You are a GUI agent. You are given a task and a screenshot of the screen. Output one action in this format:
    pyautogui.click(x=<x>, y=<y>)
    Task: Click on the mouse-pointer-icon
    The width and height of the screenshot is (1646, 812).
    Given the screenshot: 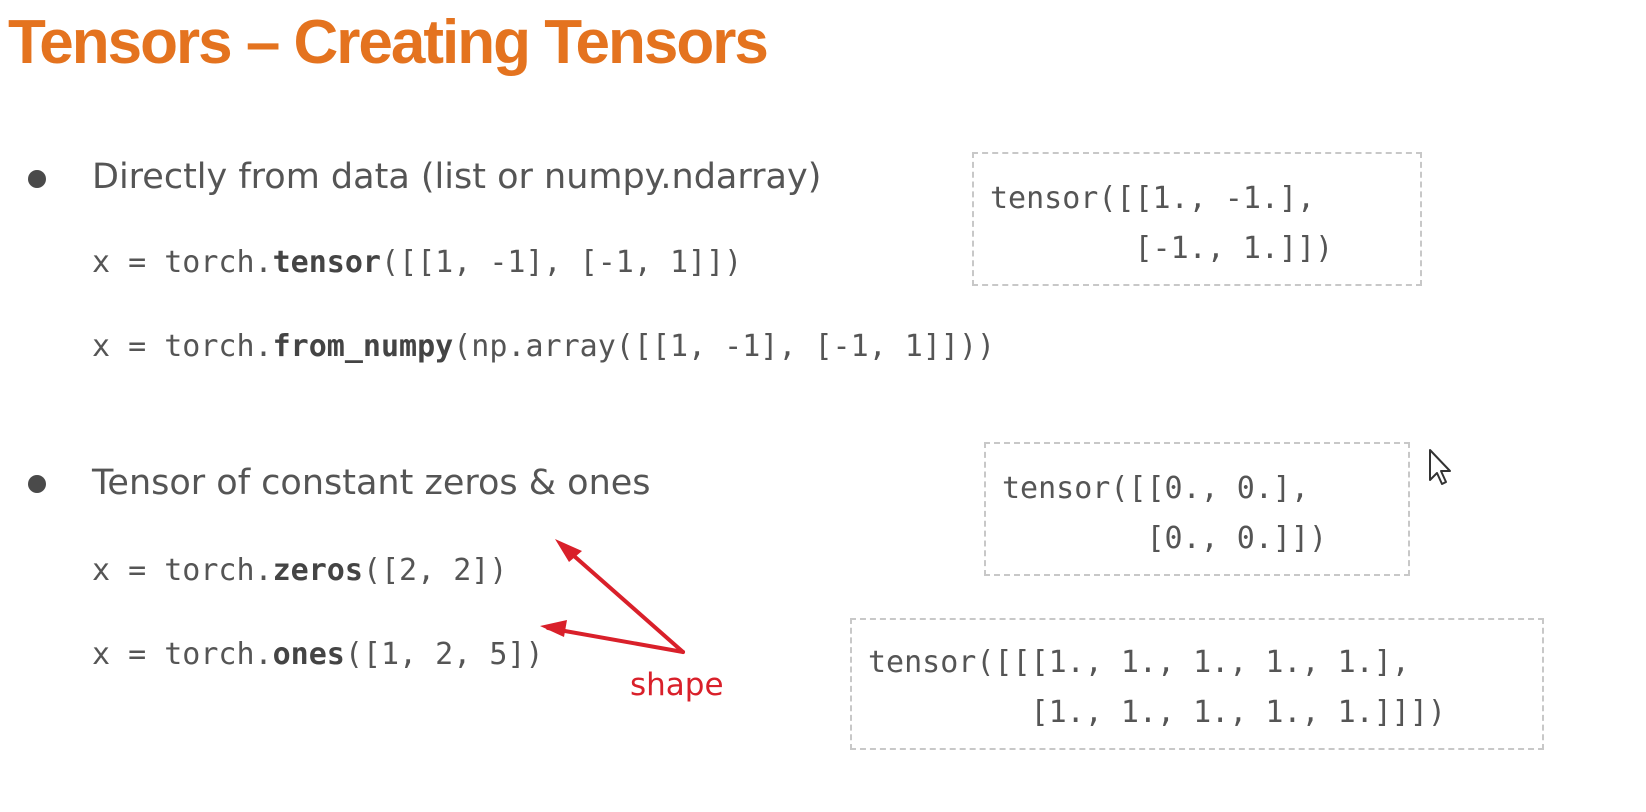 What is the action you would take?
    pyautogui.click(x=1440, y=467)
    